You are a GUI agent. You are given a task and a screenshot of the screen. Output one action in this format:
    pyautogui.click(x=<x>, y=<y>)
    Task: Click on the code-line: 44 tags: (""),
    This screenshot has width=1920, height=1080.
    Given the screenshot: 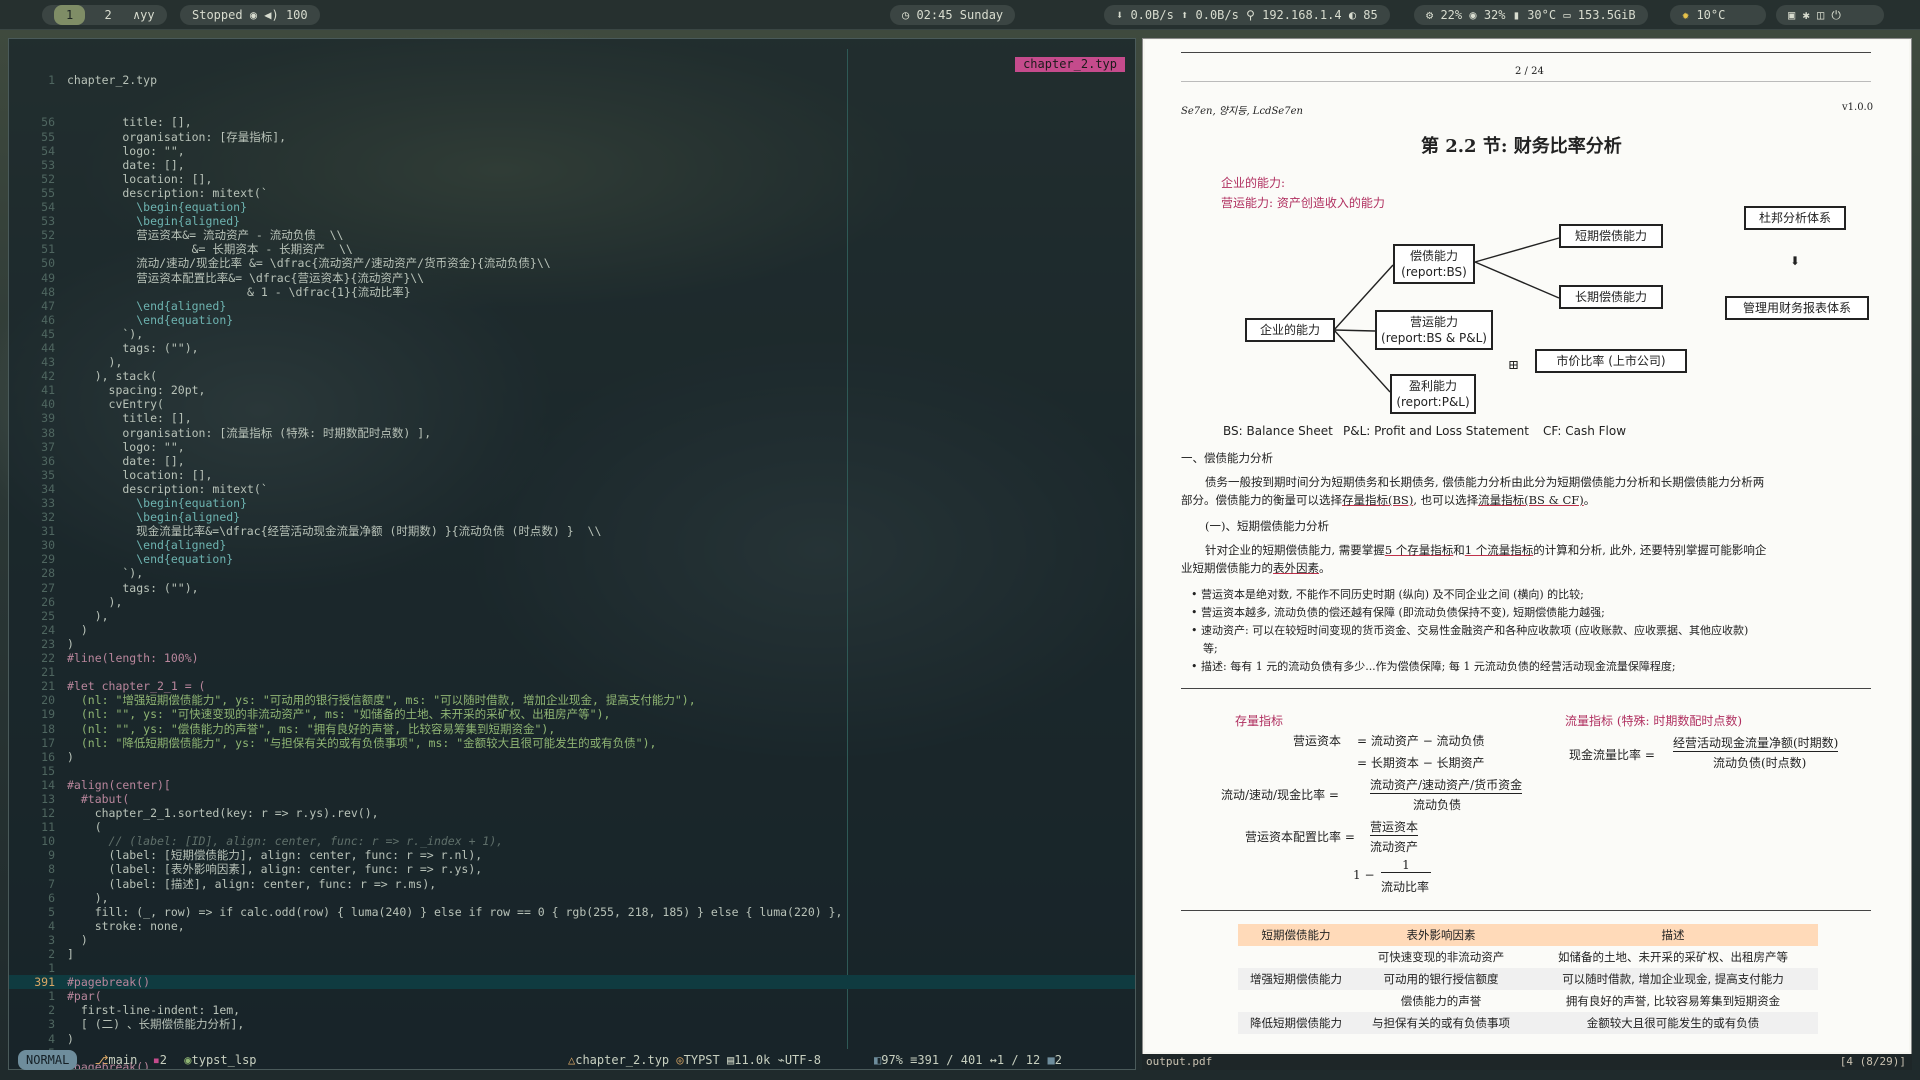 What is the action you would take?
    pyautogui.click(x=572, y=348)
    